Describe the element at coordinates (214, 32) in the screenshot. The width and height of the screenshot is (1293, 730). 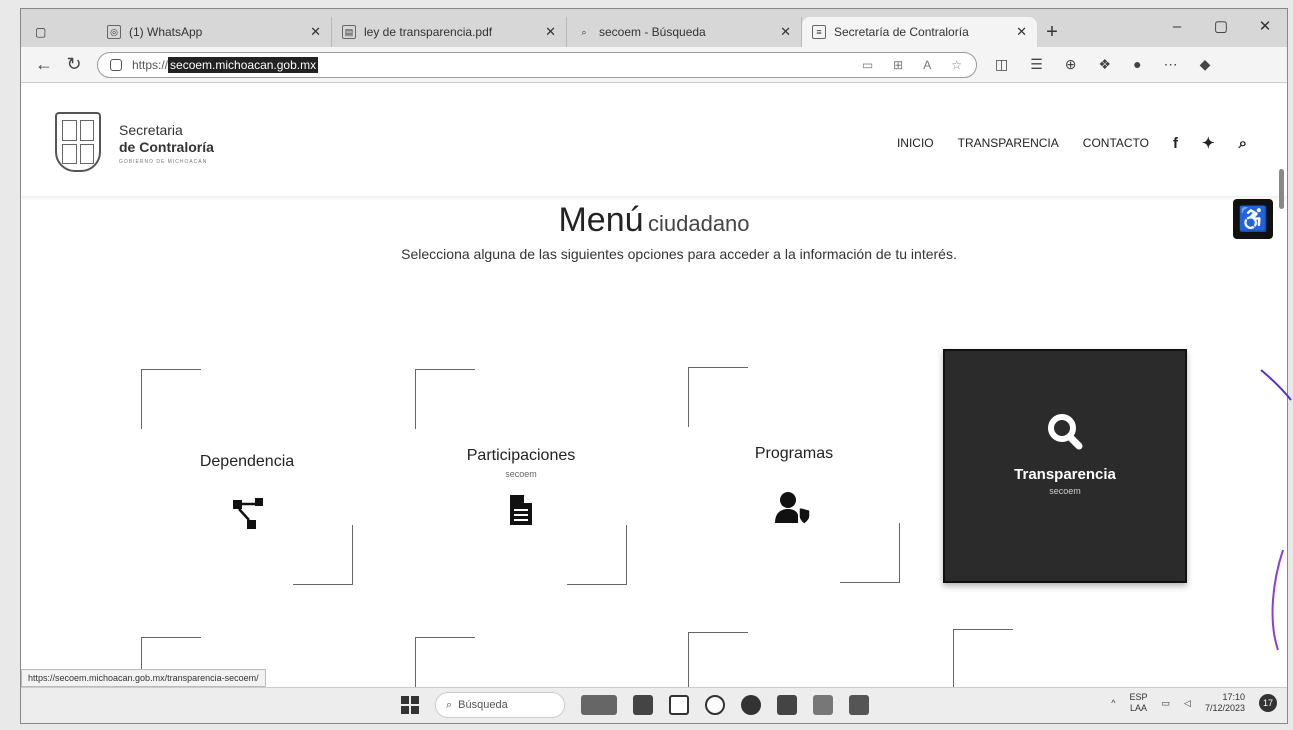
I see `tab-whatsapp: ◎ (1) WhatsApp ✕` at that location.